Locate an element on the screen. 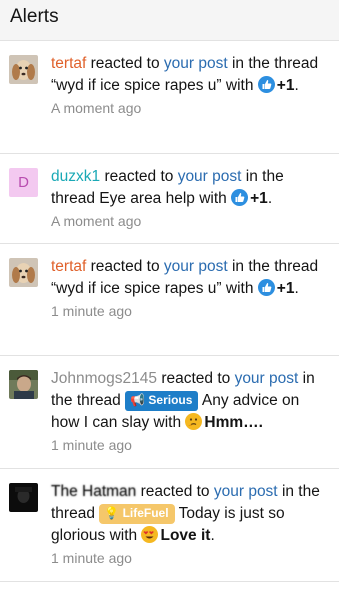 The image size is (339, 595). avatar: D is located at coordinates (23, 182).